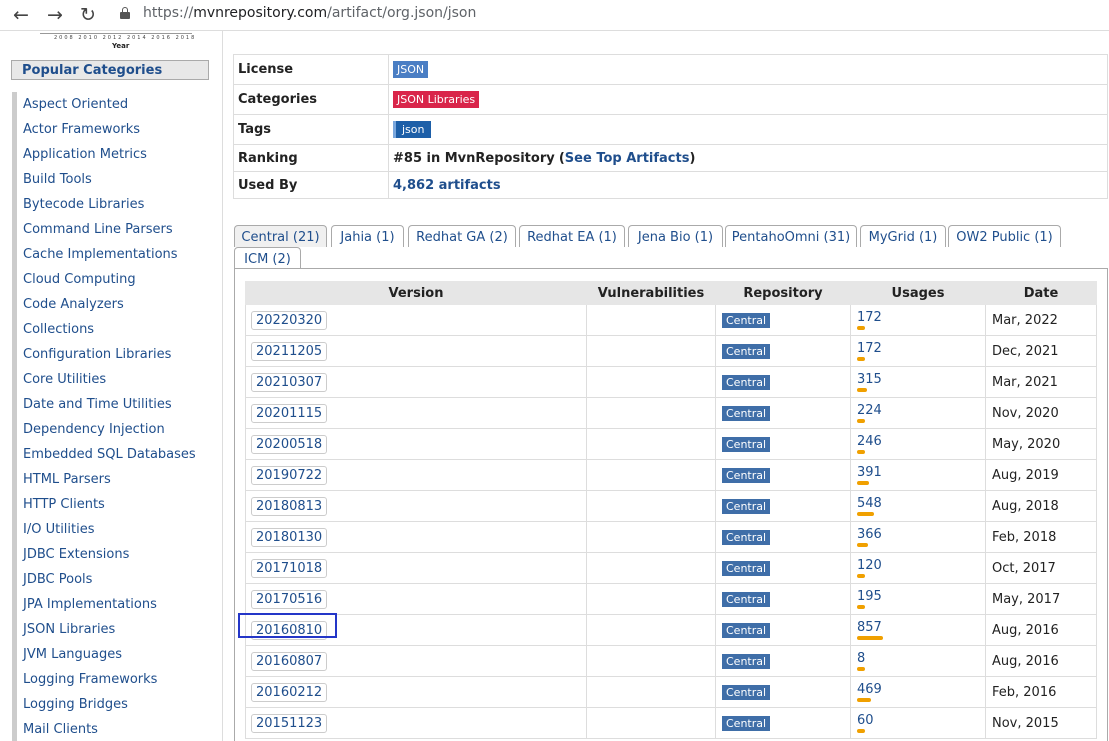 The height and width of the screenshot is (741, 1109). Describe the element at coordinates (104, 704) in the screenshot. I see `sidebar-category-link: Logging Bridges` at that location.